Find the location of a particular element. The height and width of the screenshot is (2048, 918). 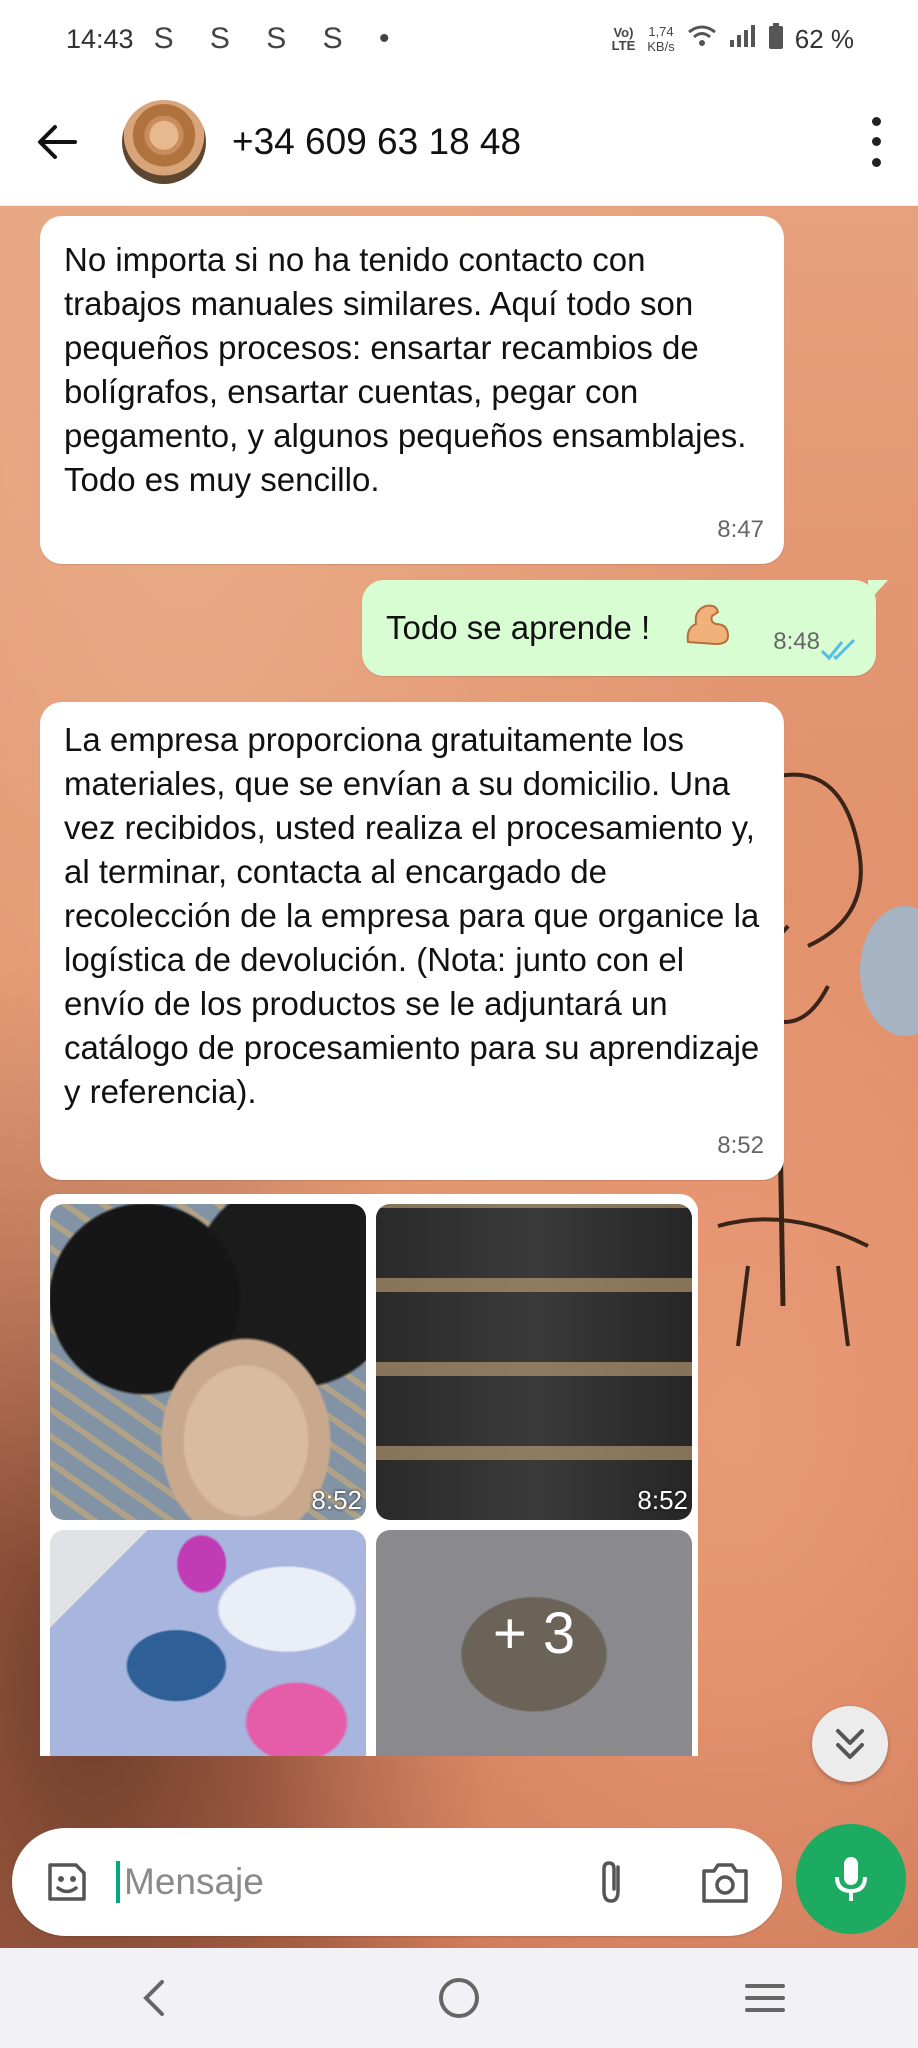

album-image-hairclips: 8:52 is located at coordinates (534, 1362).